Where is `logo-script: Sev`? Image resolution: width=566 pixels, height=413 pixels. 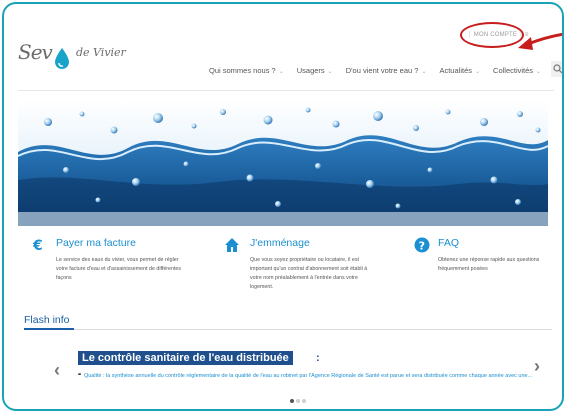 logo-script: Sev is located at coordinates (35, 52).